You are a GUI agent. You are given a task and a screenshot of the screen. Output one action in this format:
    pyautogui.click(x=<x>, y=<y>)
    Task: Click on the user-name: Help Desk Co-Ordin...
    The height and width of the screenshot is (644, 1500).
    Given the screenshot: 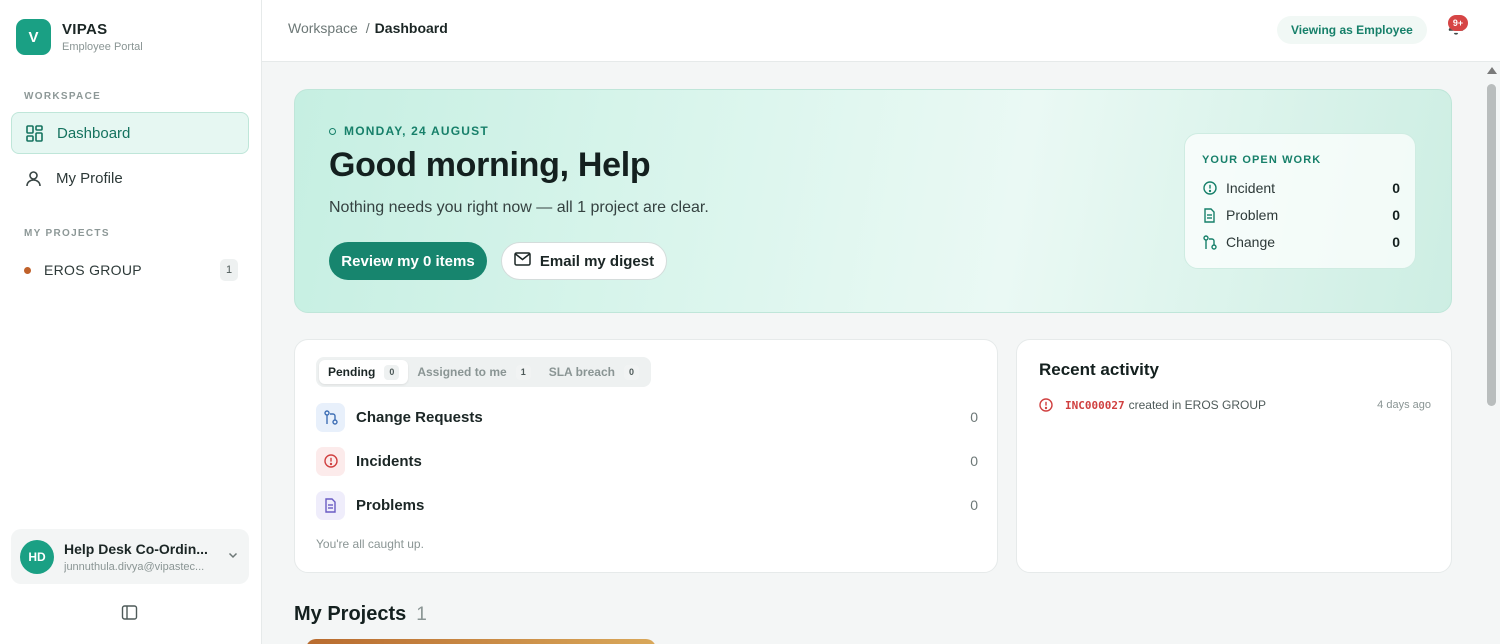 What is the action you would take?
    pyautogui.click(x=136, y=548)
    